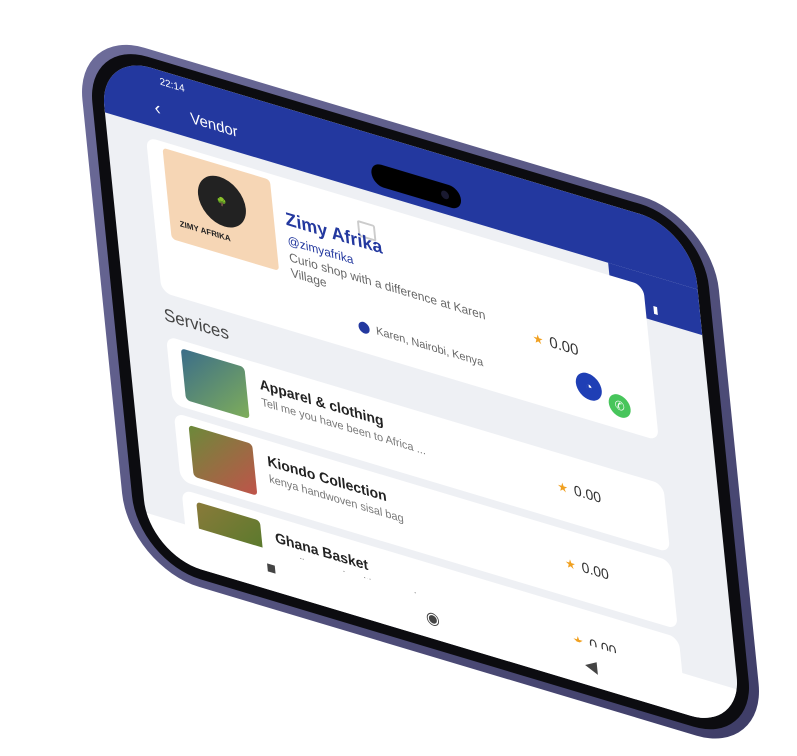 The height and width of the screenshot is (756, 797). Describe the element at coordinates (364, 327) in the screenshot. I see `location-pin-icon: ⬤` at that location.